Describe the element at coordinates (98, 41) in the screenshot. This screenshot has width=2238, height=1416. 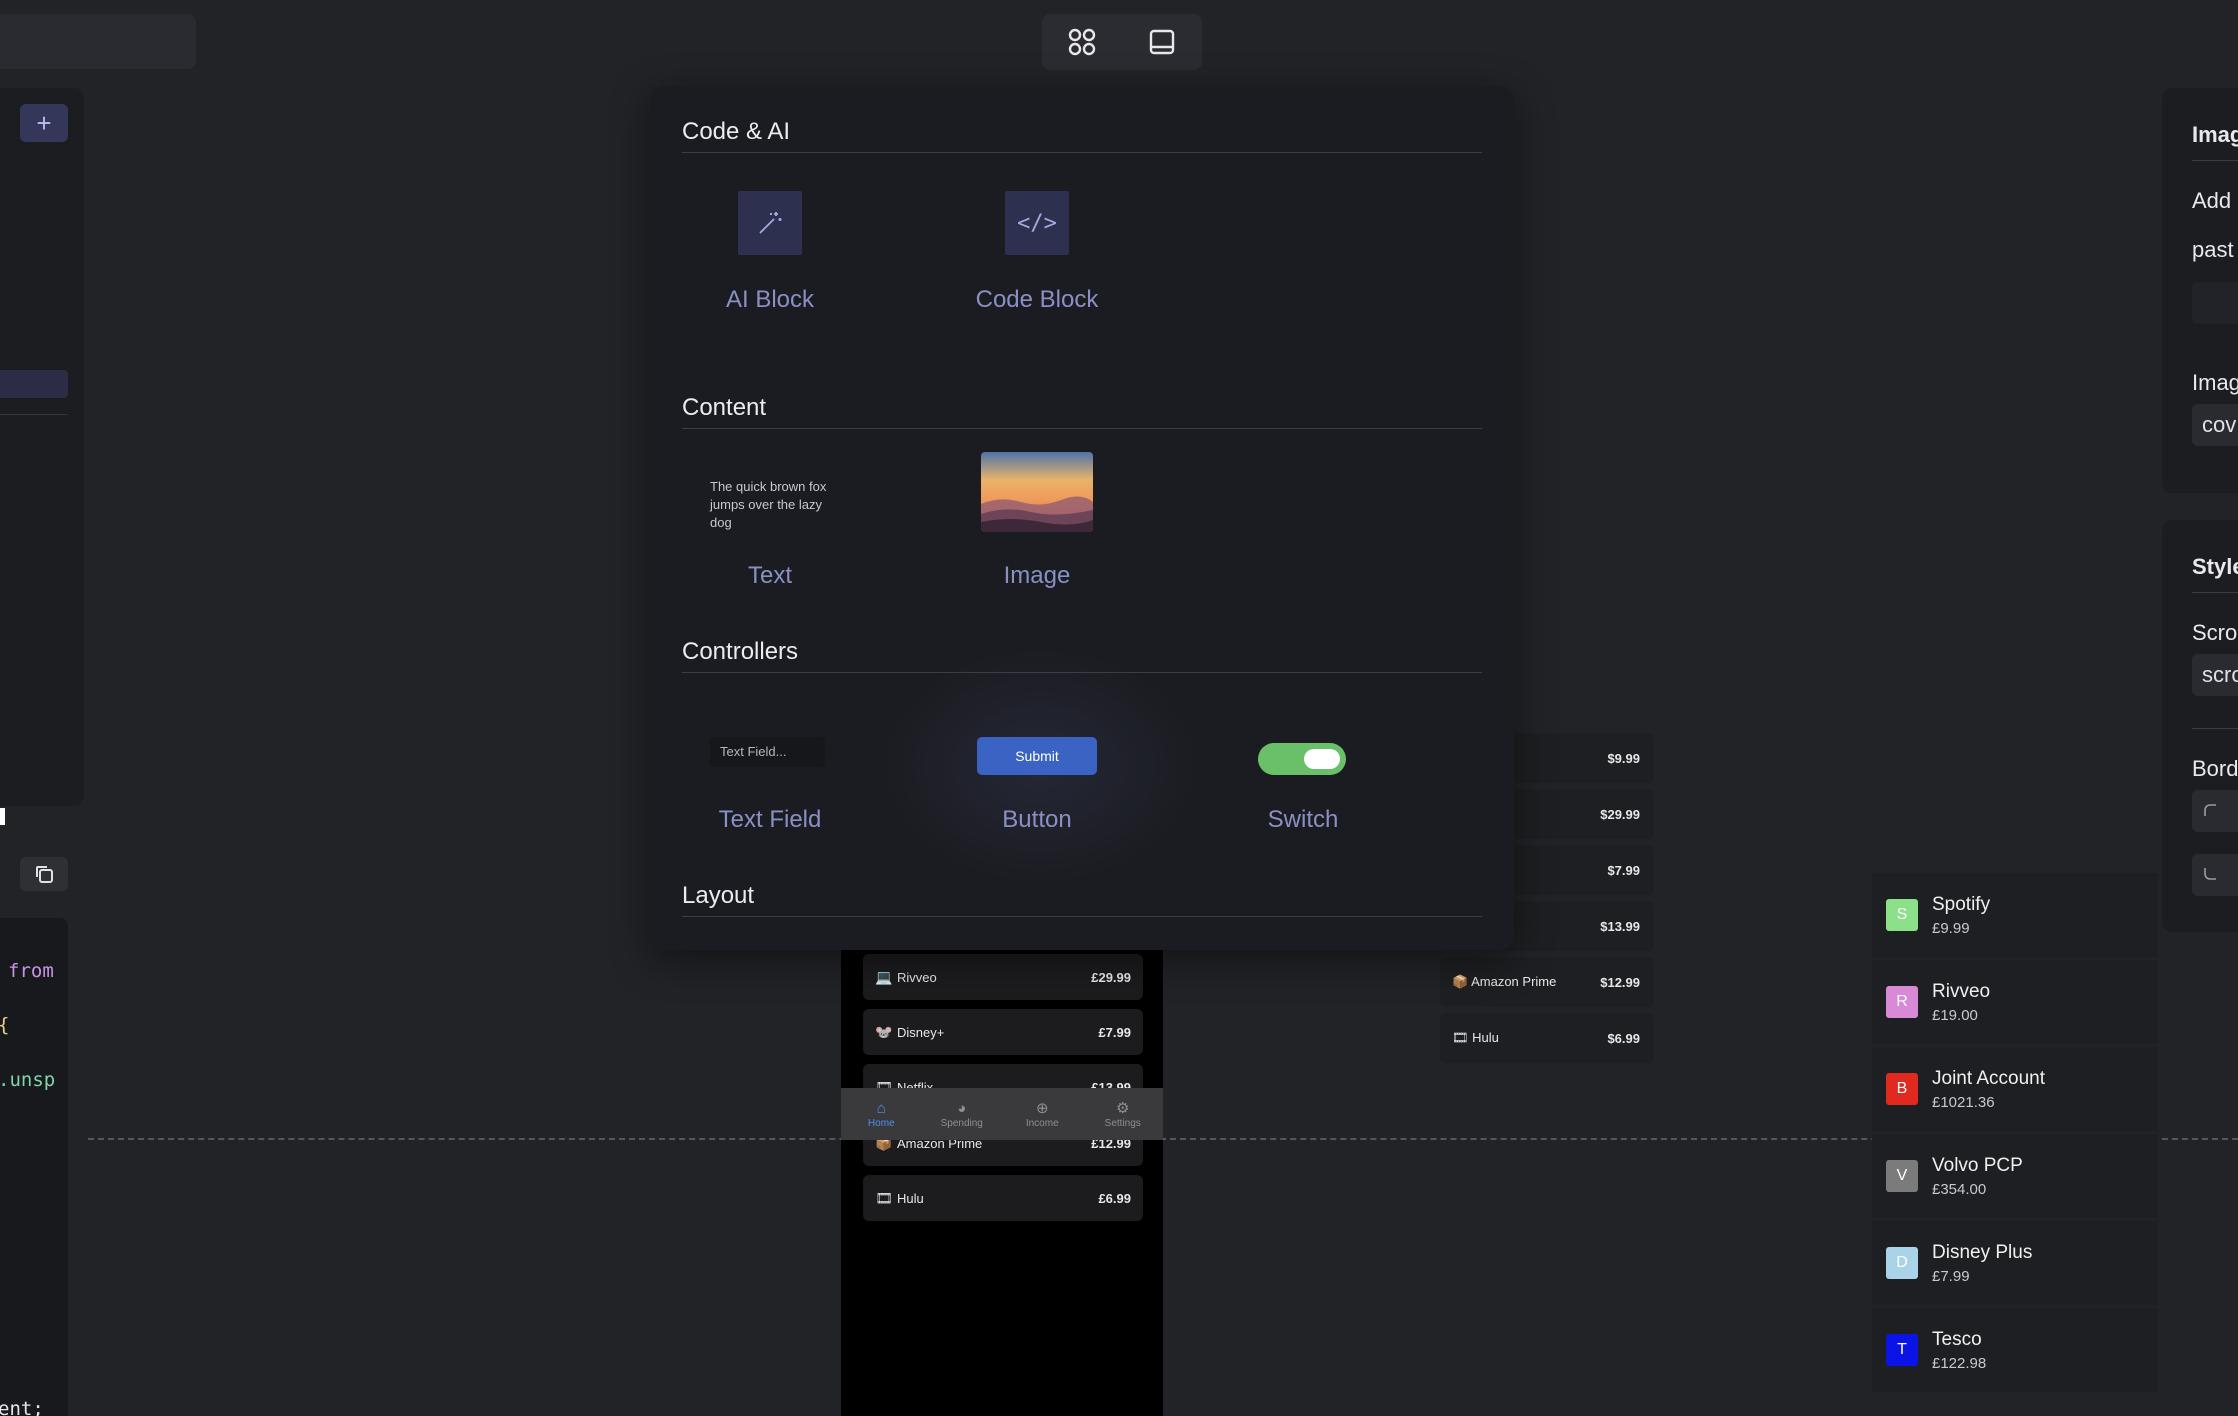
I see `search-strip` at that location.